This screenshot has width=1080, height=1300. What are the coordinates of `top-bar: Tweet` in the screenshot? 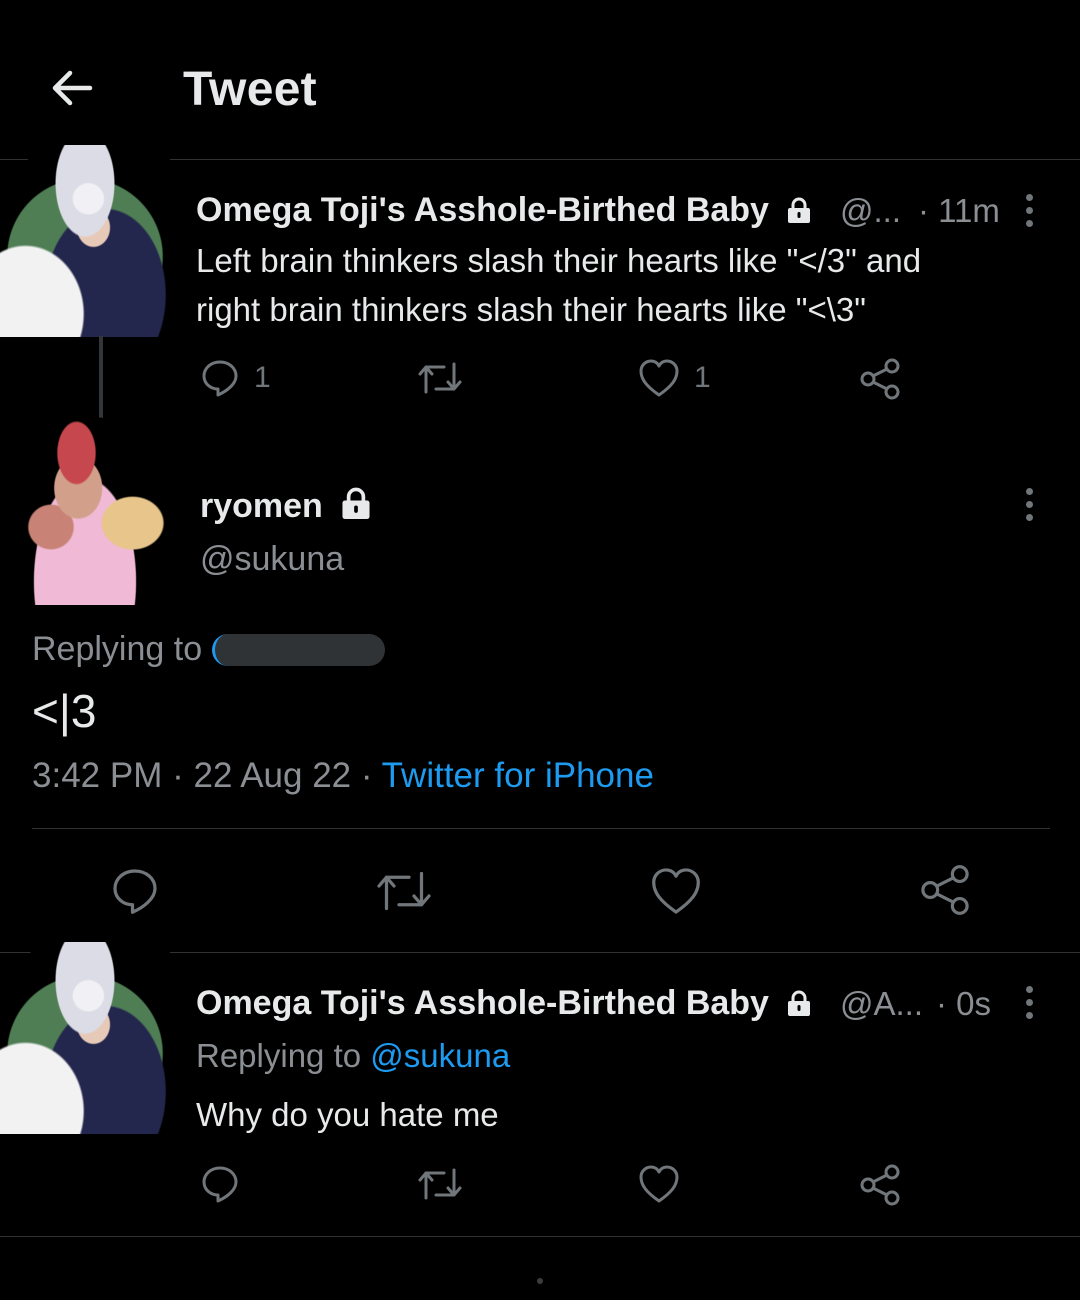 It's located at (540, 80).